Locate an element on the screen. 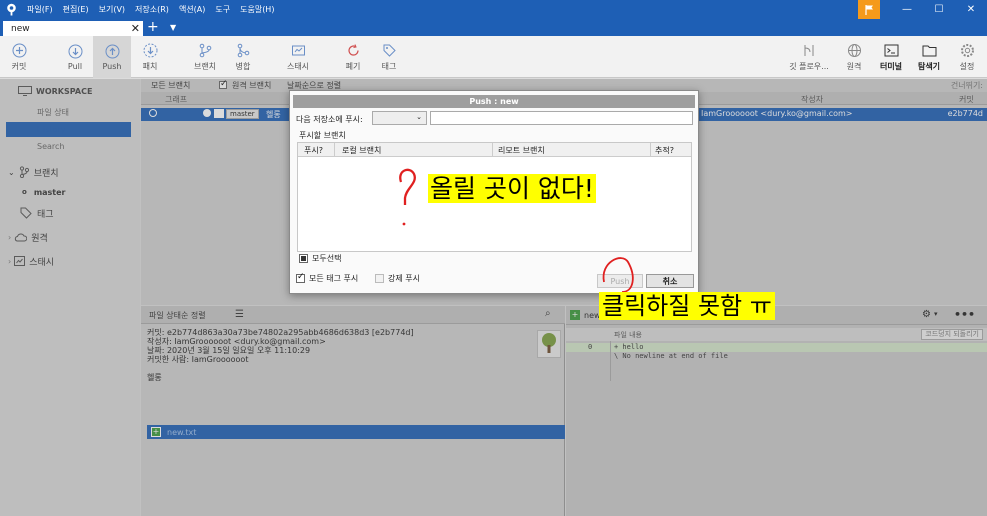 Image resolution: width=987 pixels, height=516 pixels. red-annotation-marks is located at coordinates (516, 230).